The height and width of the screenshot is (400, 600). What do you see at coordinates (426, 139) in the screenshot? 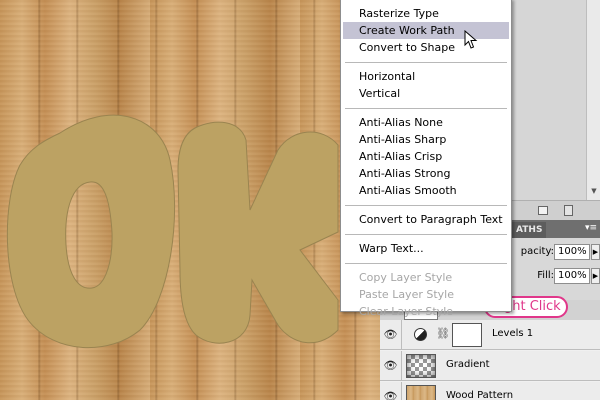
I see `menu-item-anti-alias-sharp: Anti-Alias Sharp` at bounding box center [426, 139].